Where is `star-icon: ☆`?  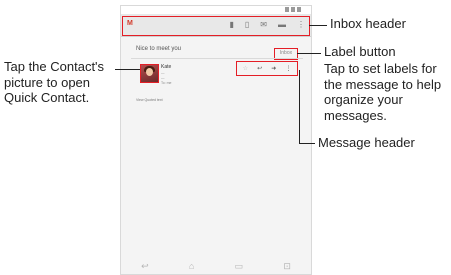 star-icon: ☆ is located at coordinates (245, 69).